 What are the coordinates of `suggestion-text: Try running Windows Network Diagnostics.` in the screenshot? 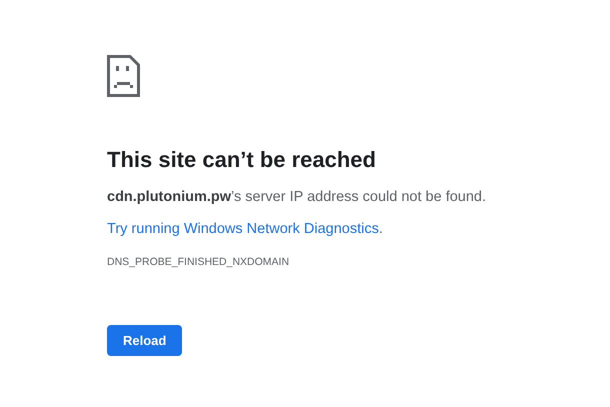 It's located at (245, 229).